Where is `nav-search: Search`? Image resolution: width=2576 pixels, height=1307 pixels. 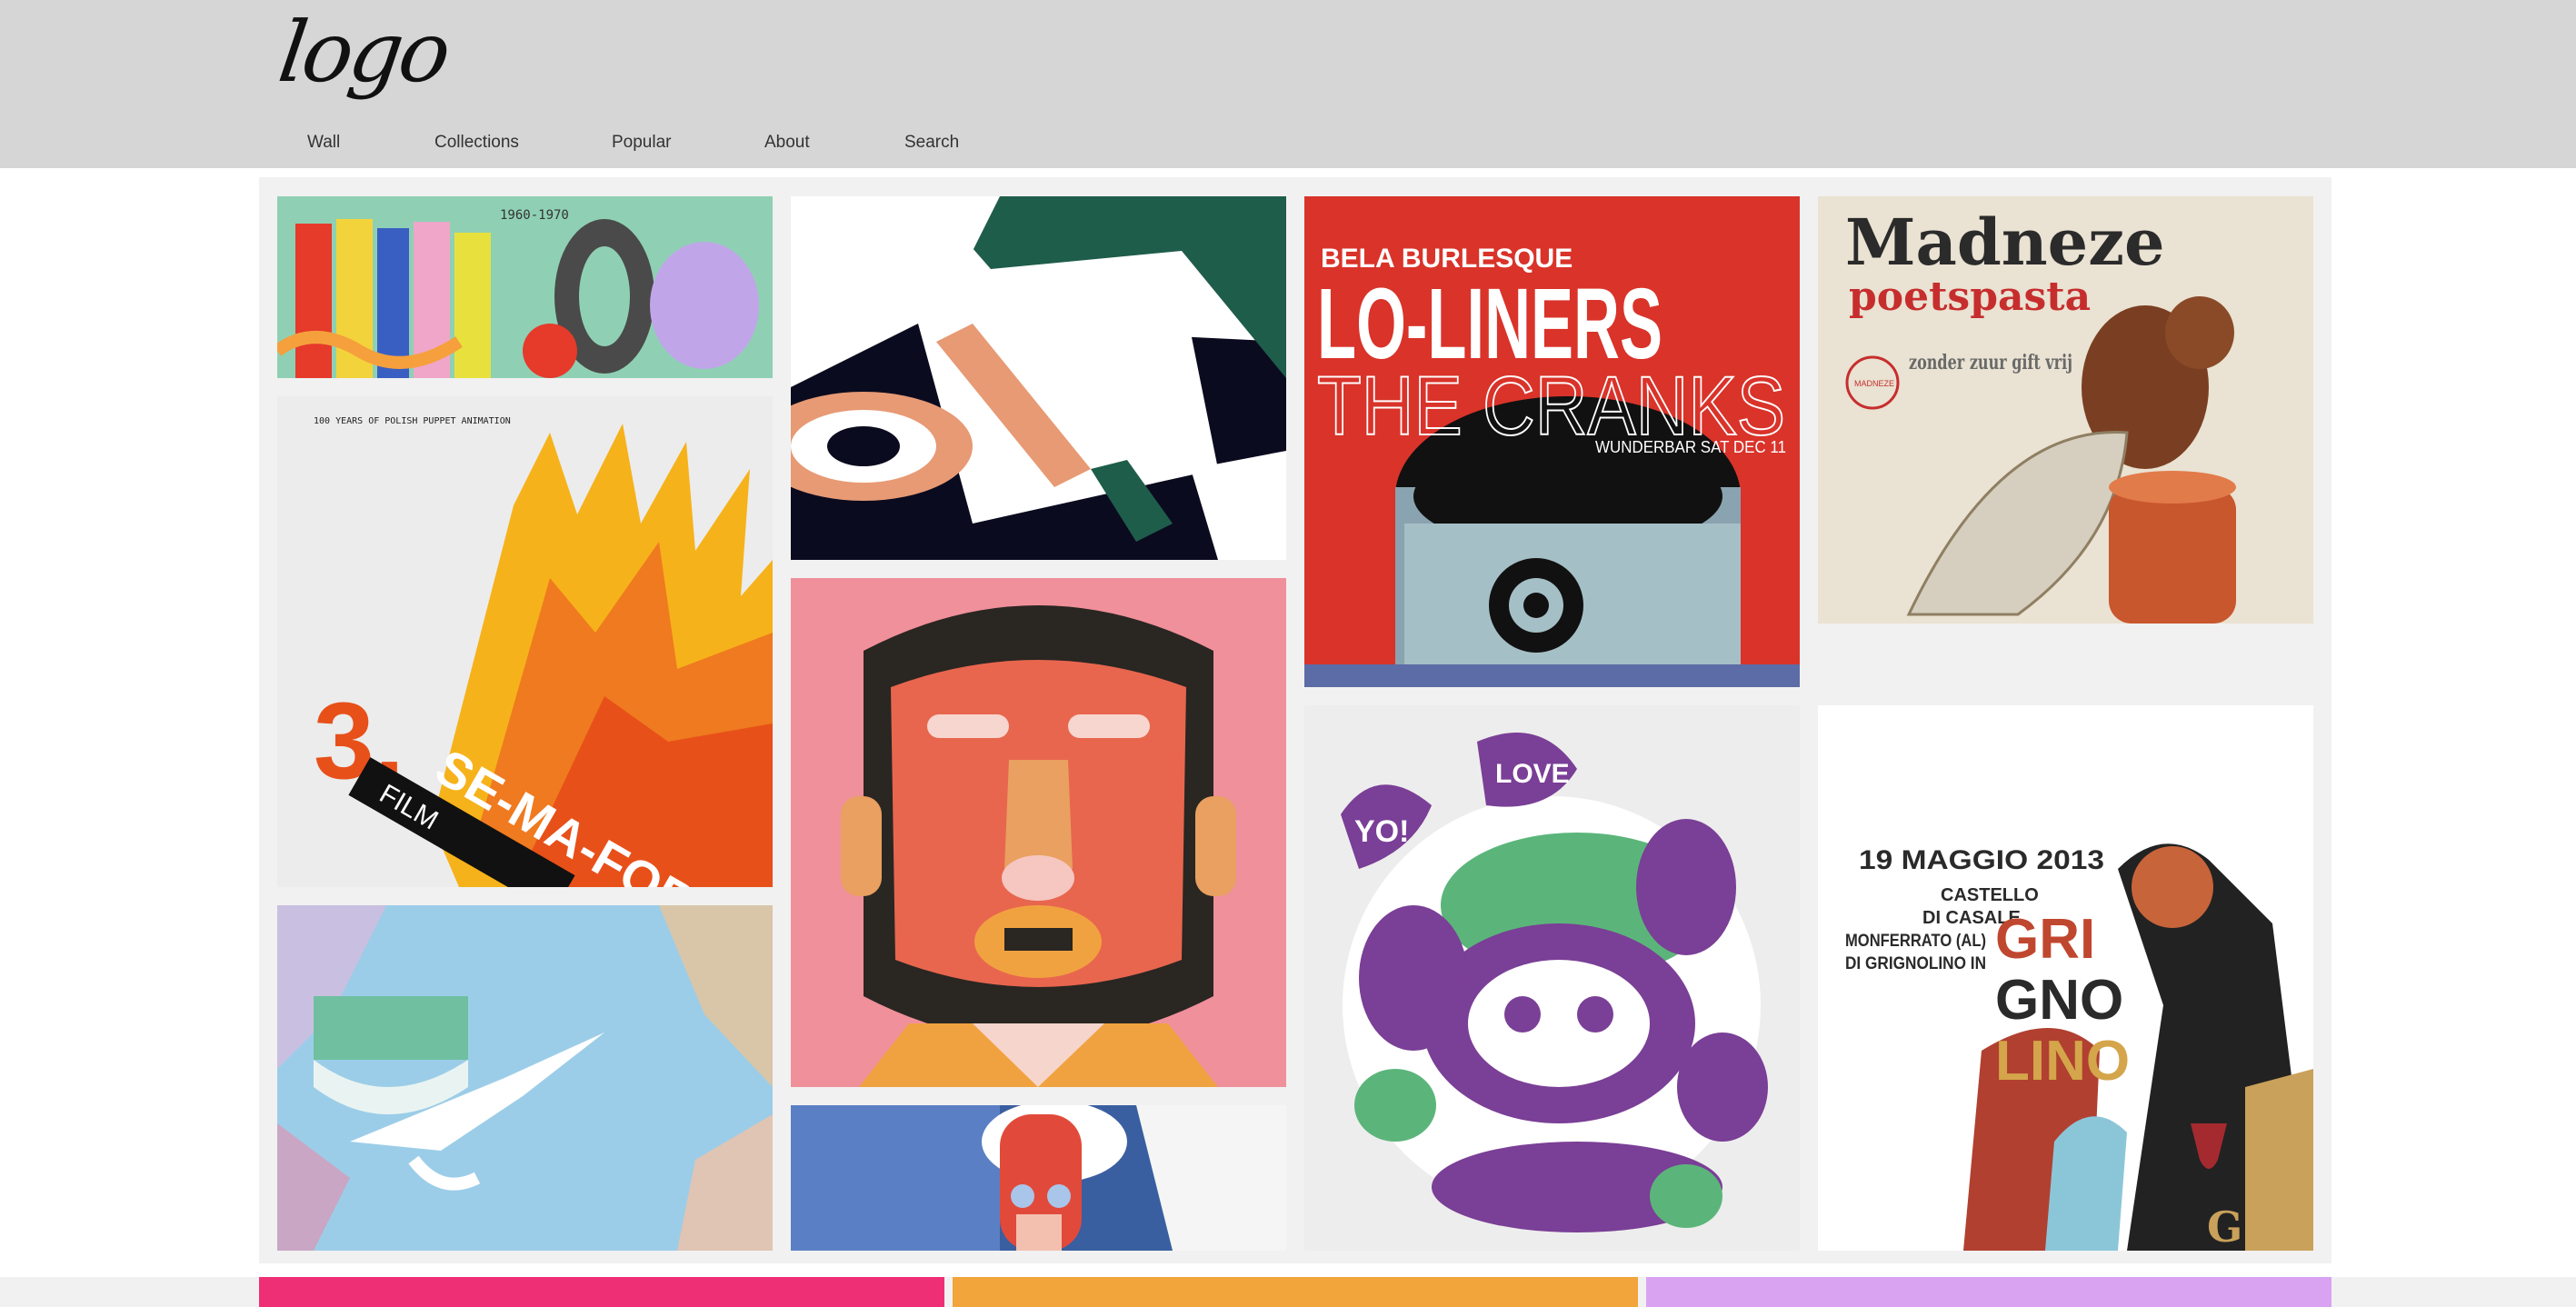
nav-search: Search is located at coordinates (932, 143).